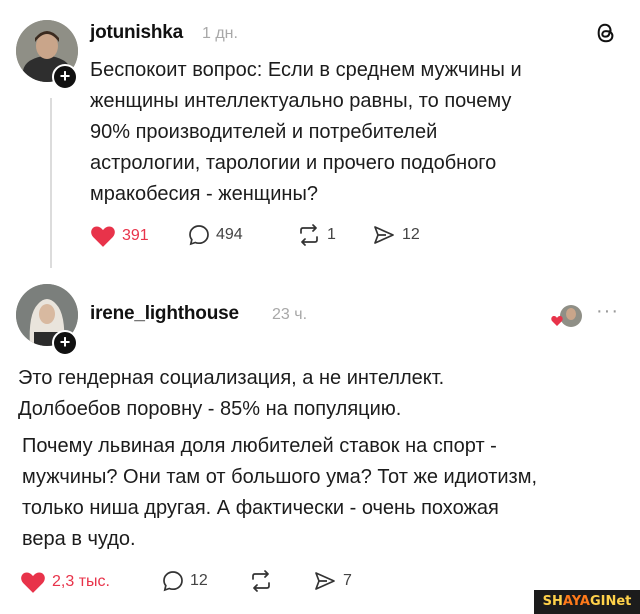 This screenshot has height=614, width=640. Describe the element at coordinates (606, 35) in the screenshot. I see `threads-logo-icon` at that location.